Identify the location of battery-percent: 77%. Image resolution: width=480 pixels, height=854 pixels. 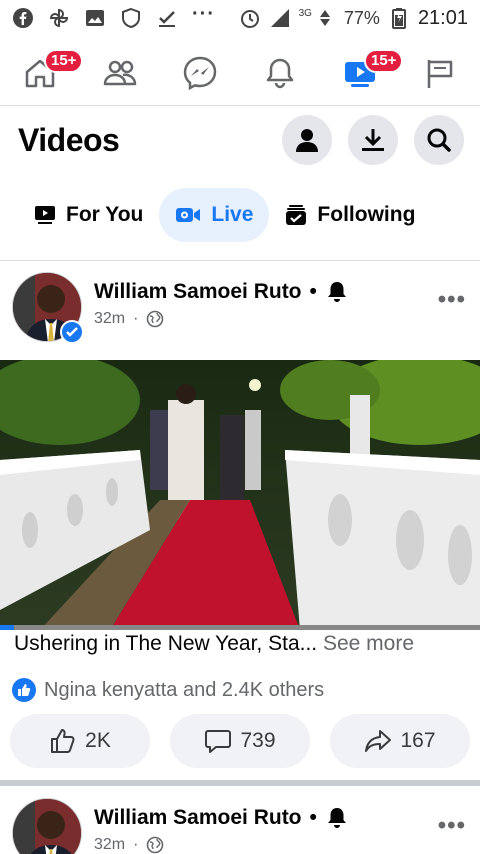
(361, 17).